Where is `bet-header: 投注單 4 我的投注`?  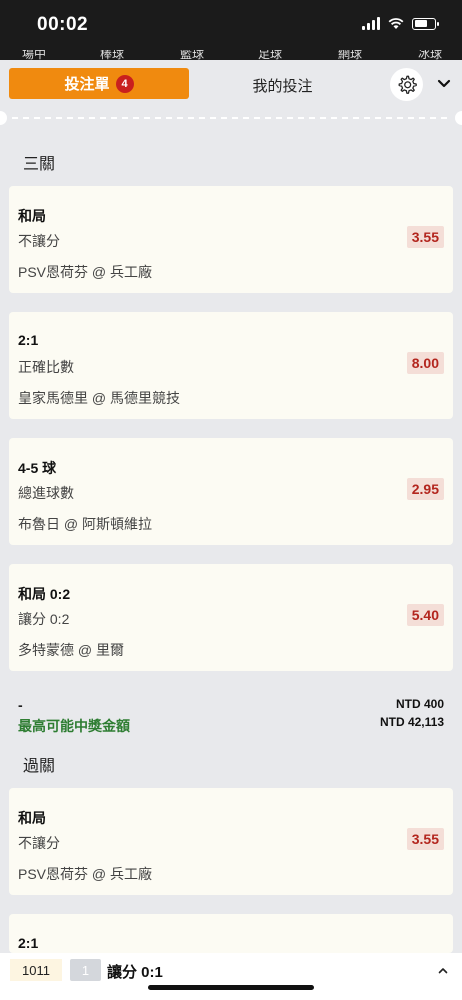
bet-header: 投注單 4 我的投注 is located at coordinates (231, 85).